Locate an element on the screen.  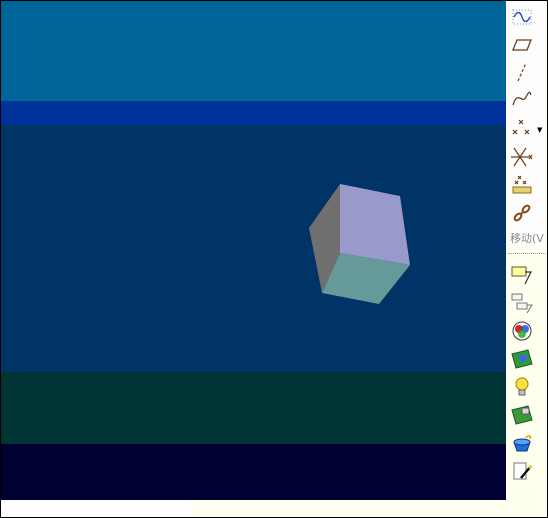
paint-bucket-icon is located at coordinates (522, 443).